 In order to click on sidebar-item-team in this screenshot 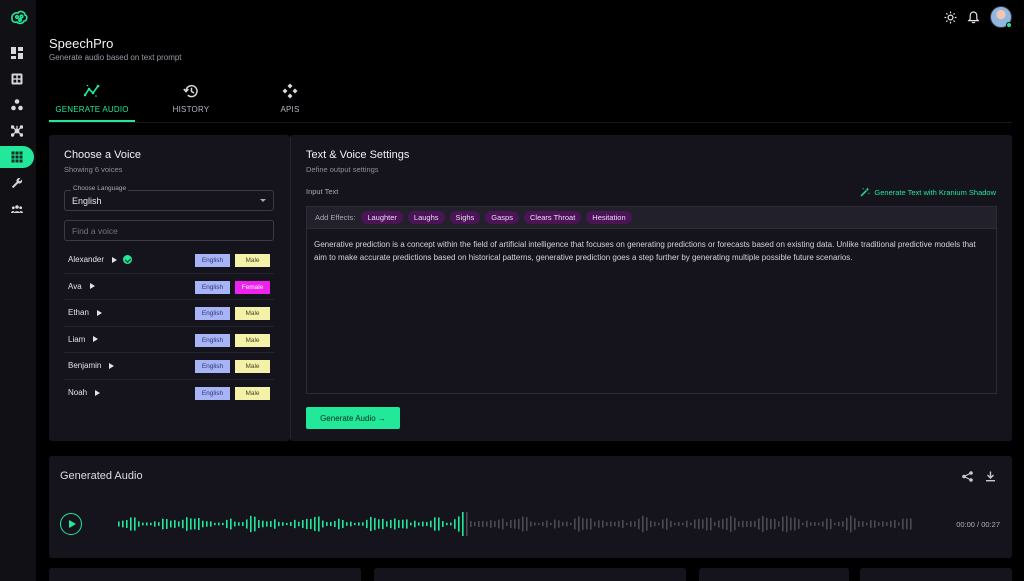, I will do `click(17, 209)`.